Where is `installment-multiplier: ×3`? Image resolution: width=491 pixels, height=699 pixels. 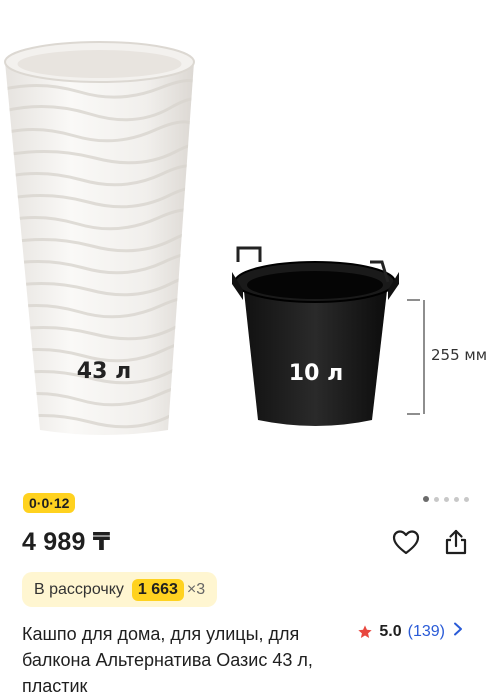 installment-multiplier: ×3 is located at coordinates (196, 589).